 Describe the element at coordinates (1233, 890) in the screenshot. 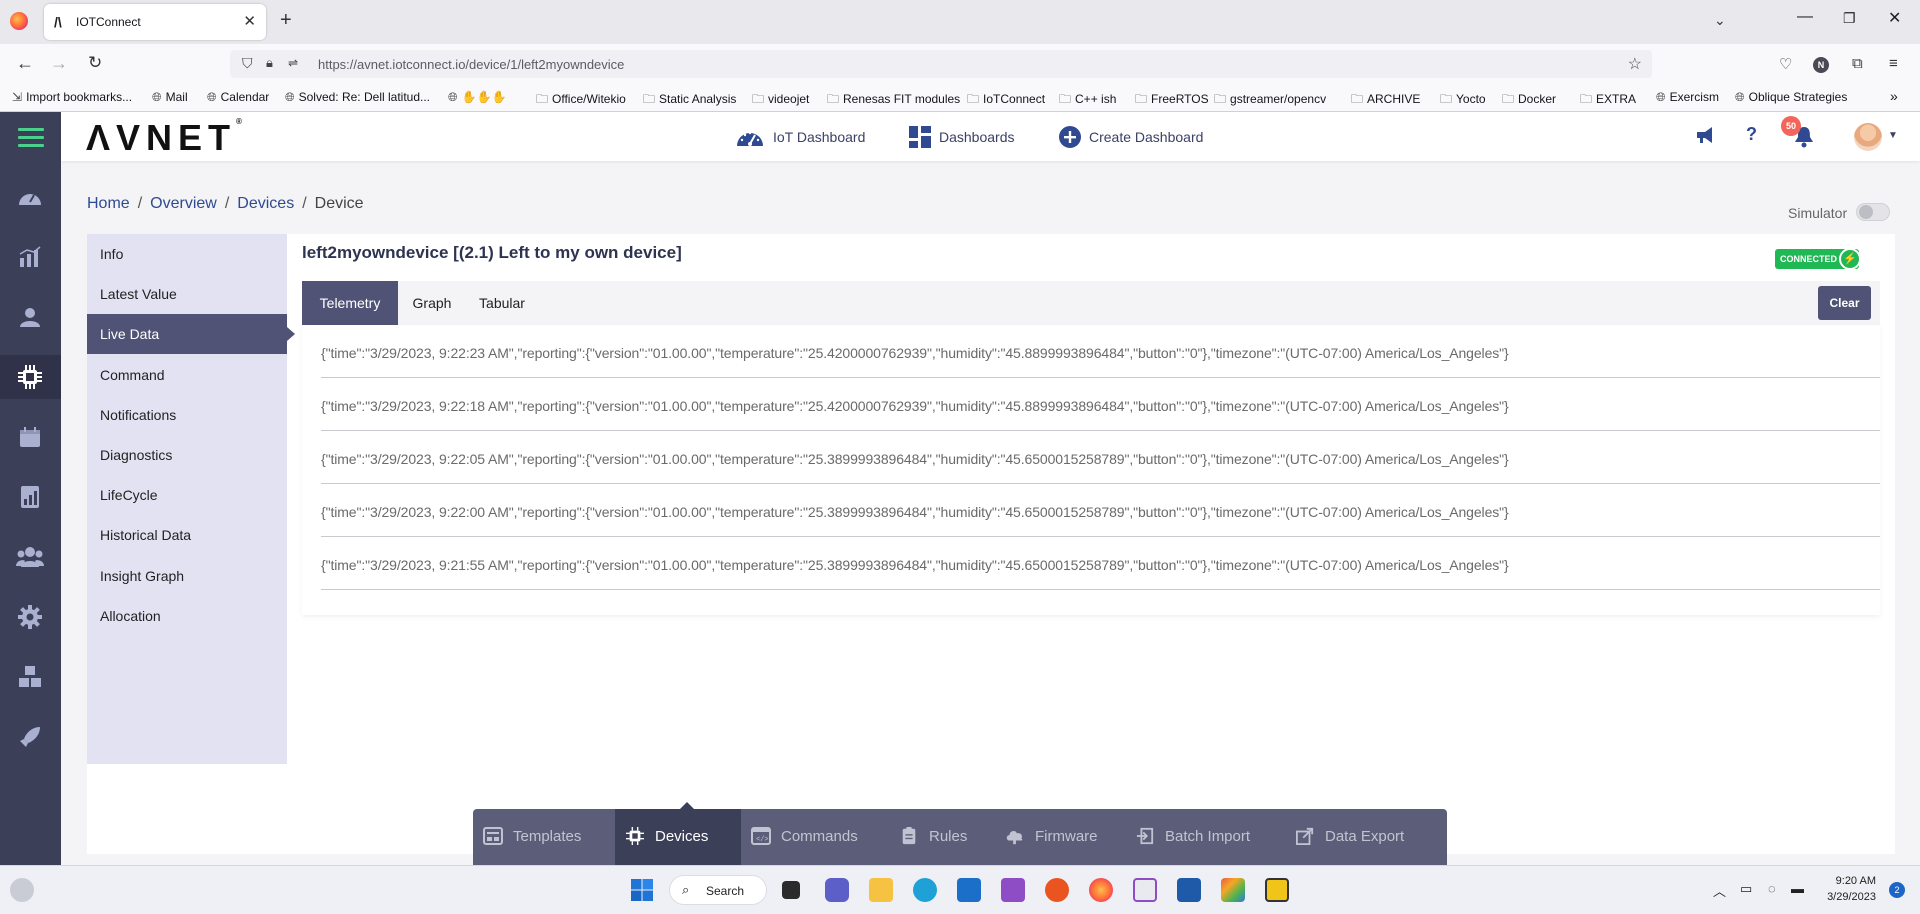

I see `git-icon` at that location.